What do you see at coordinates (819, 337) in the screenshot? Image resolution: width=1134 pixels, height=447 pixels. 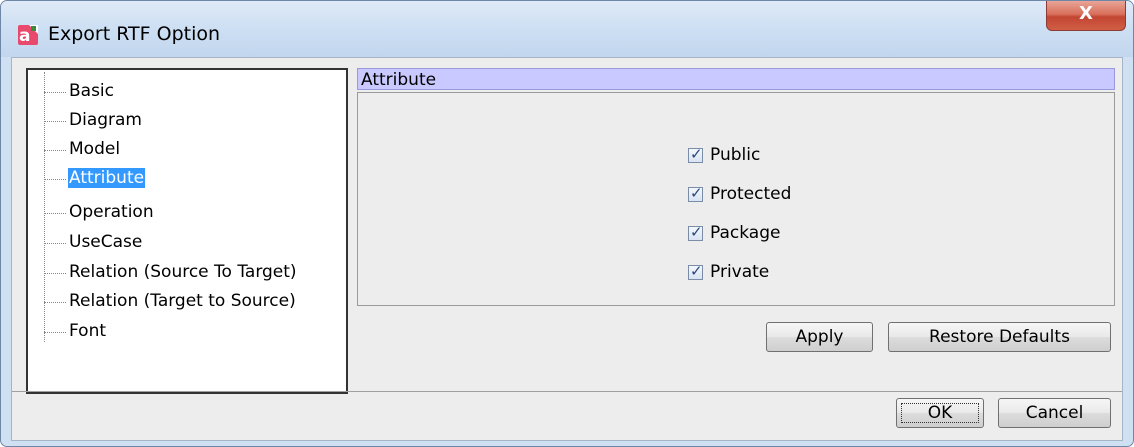 I see `apply-button: Apply` at bounding box center [819, 337].